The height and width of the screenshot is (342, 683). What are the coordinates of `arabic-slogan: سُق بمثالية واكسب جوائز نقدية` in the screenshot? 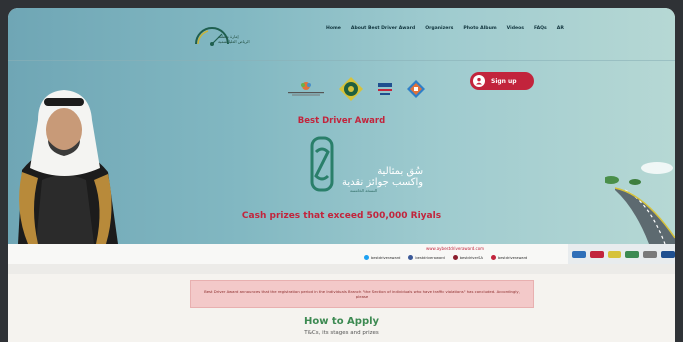 It's located at (382, 177).